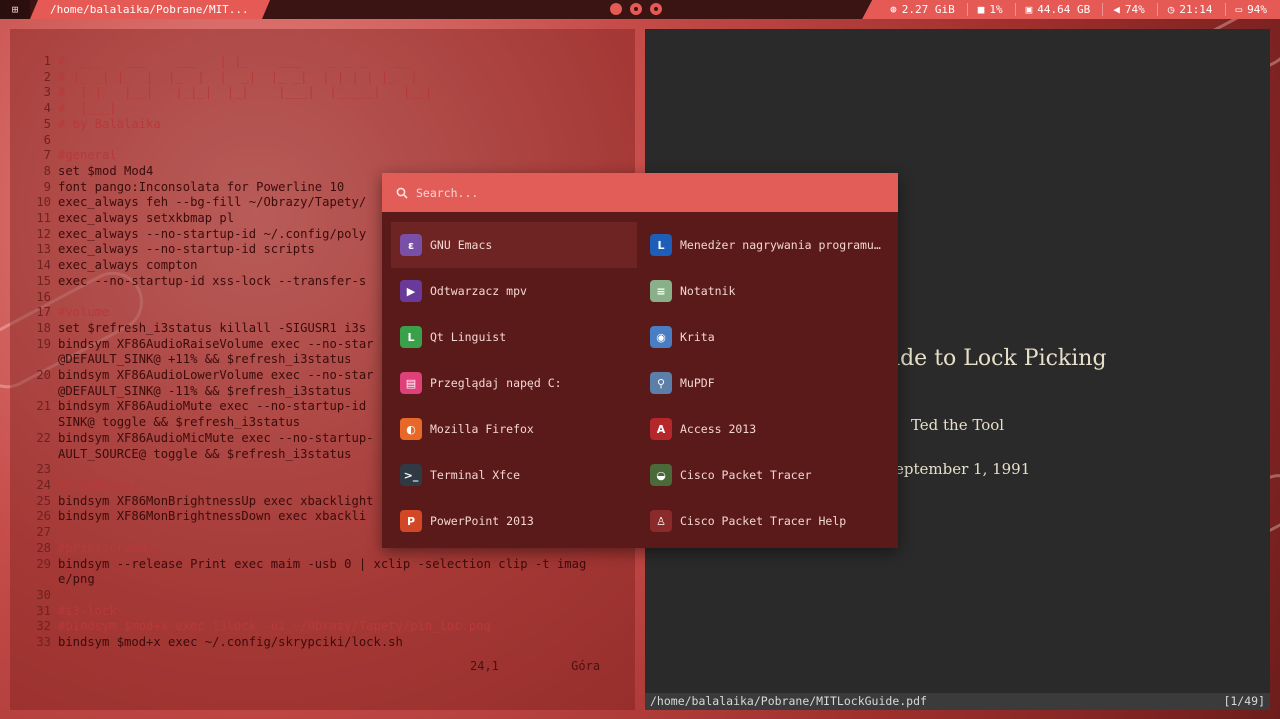  I want to click on volume-icon: ◀, so click(1116, 9).